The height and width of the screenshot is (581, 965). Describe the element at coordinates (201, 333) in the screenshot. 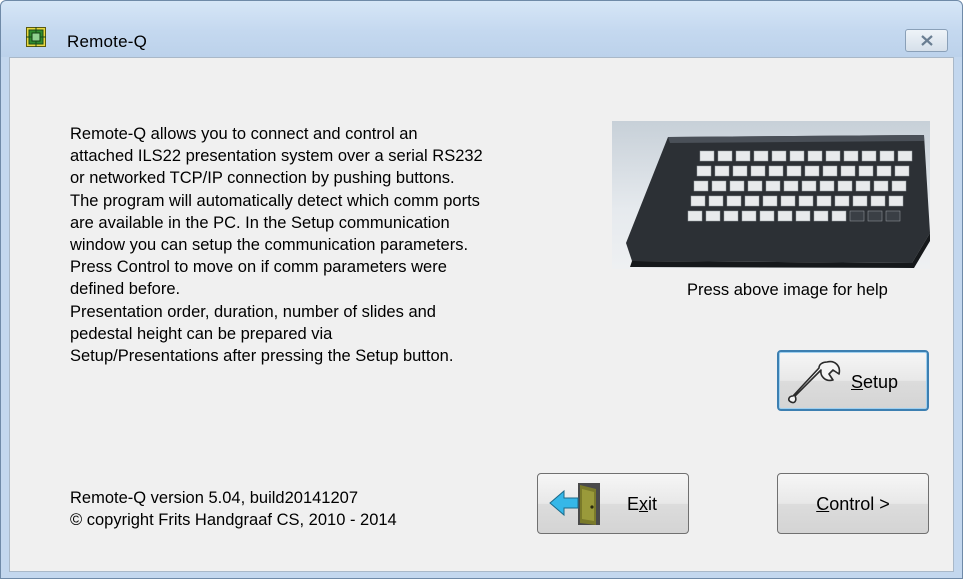

I see `description-line: pedestal height can be prepared via` at that location.